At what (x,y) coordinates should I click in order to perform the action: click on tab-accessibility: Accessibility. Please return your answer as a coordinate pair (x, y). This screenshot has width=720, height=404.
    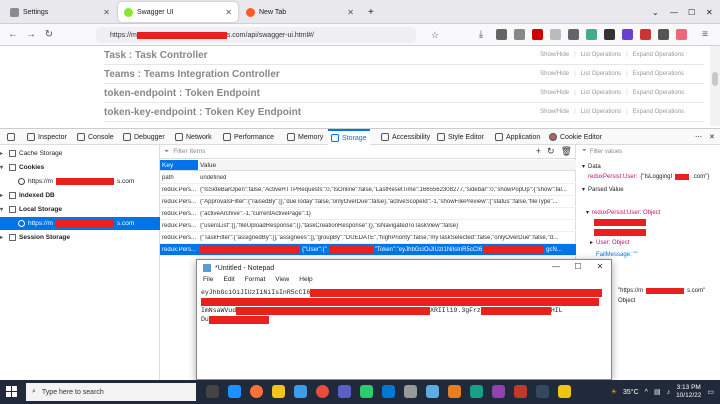
    Looking at the image, I should click on (405, 137).